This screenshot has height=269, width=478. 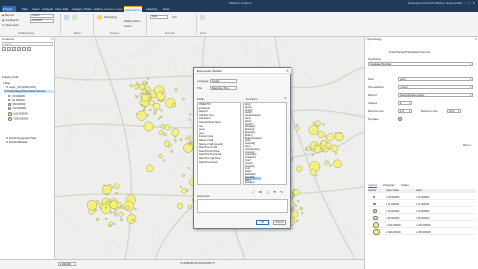 I want to click on field-item: Nature of Call, so click(x=206, y=141).